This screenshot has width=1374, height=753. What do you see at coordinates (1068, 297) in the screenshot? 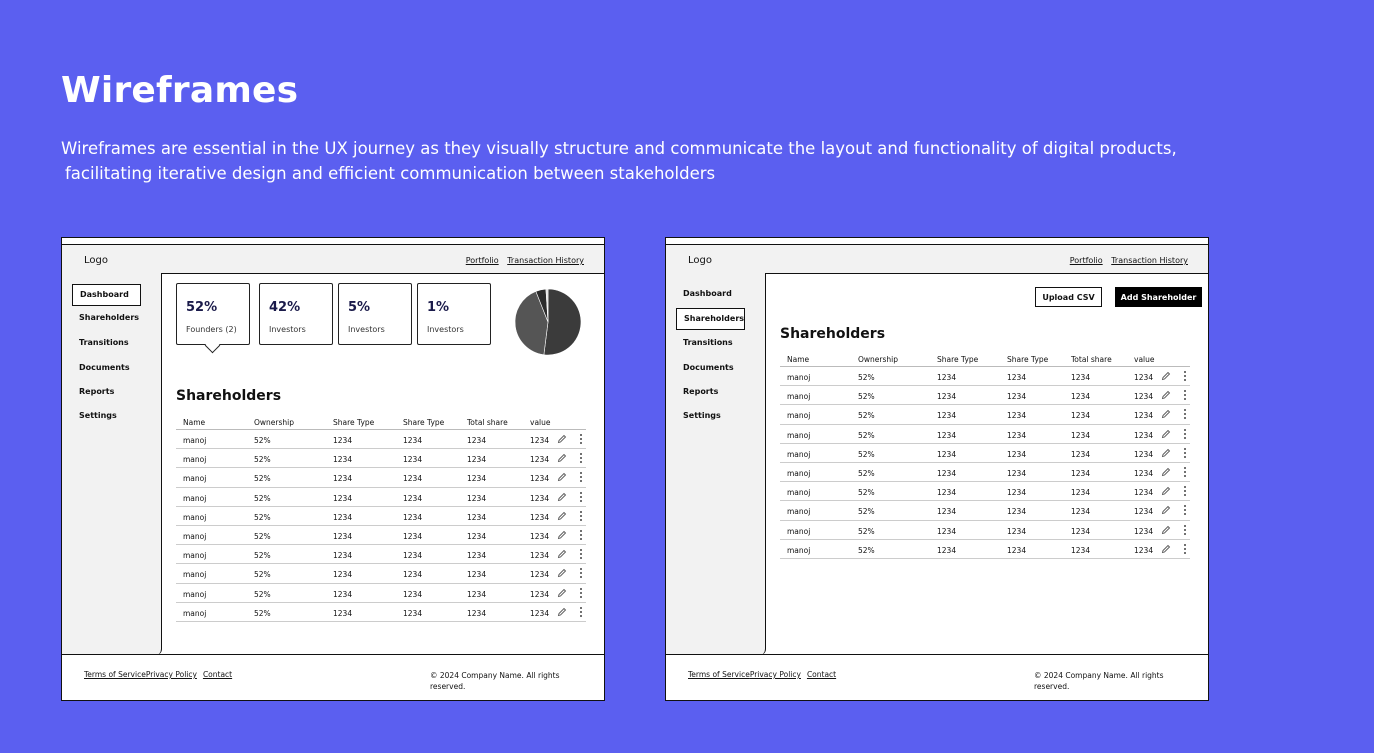
I see `upload-csv-button: Upload CSV` at bounding box center [1068, 297].